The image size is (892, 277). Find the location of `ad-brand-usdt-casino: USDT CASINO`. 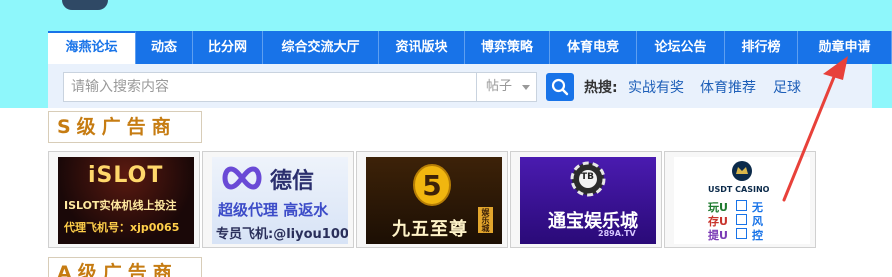

ad-brand-usdt-casino: USDT CASINO is located at coordinates (739, 189).